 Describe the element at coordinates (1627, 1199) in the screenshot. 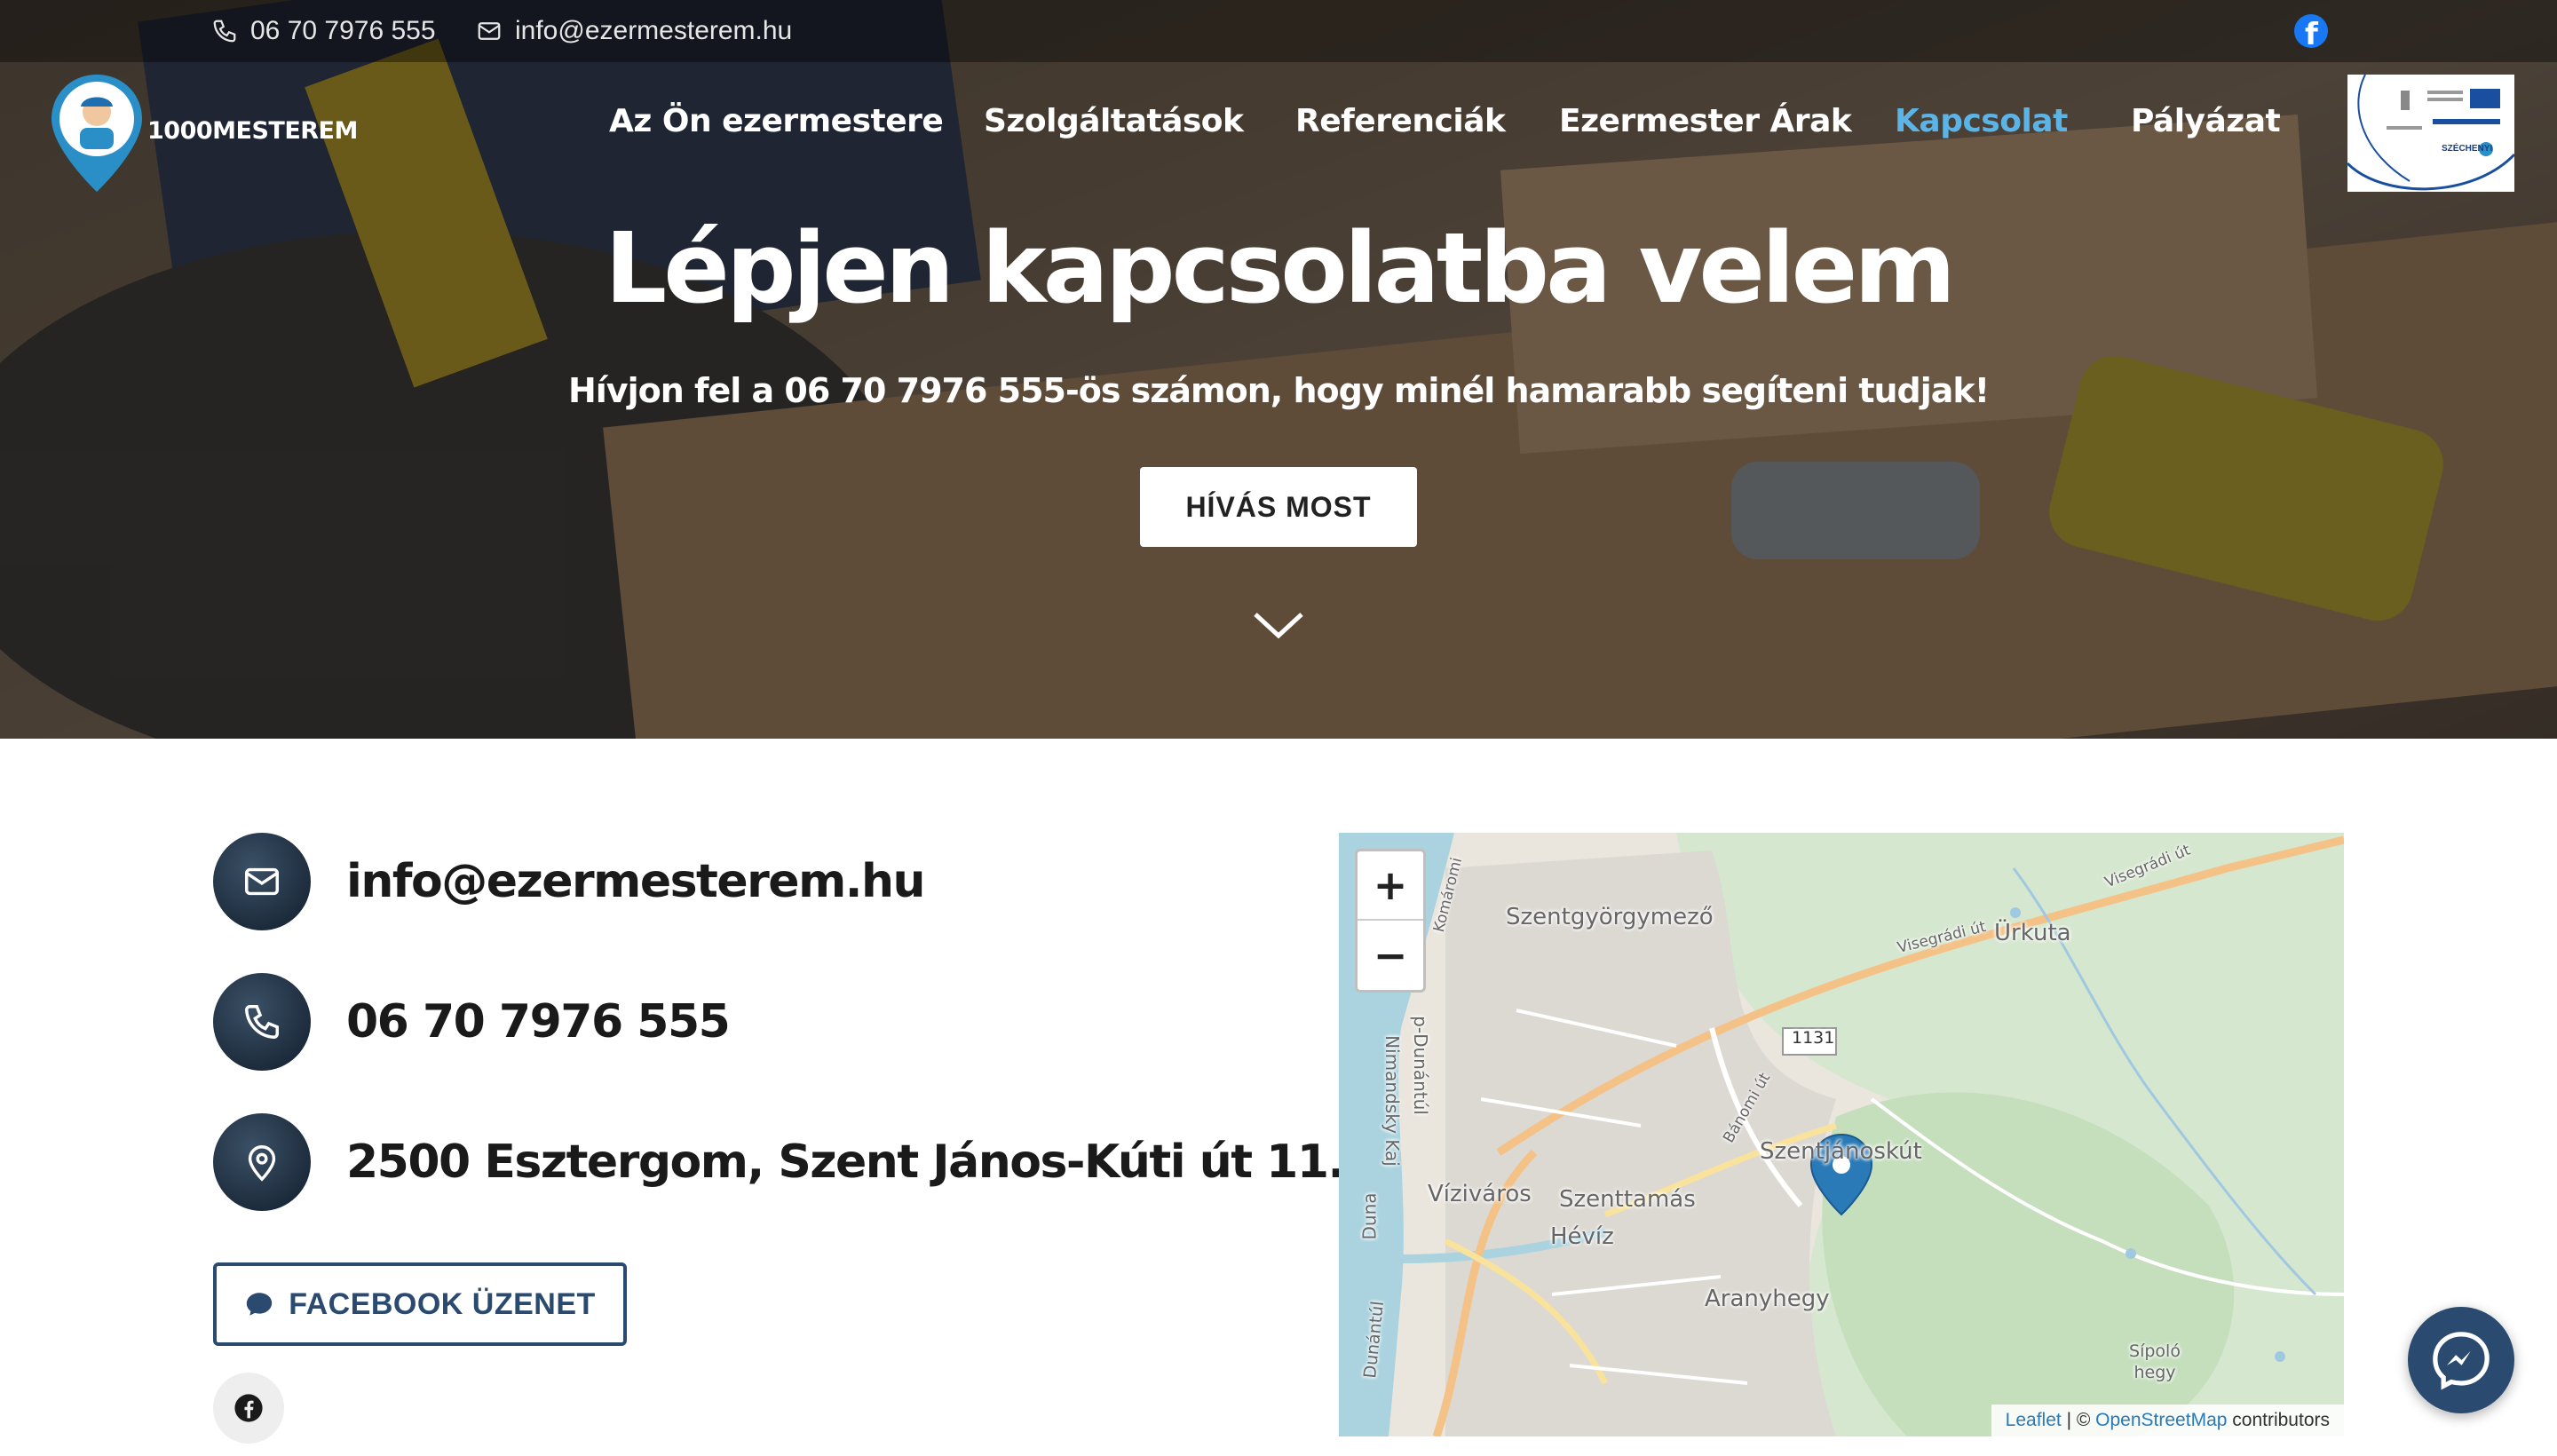

I see `map-label: Szenttamás` at that location.